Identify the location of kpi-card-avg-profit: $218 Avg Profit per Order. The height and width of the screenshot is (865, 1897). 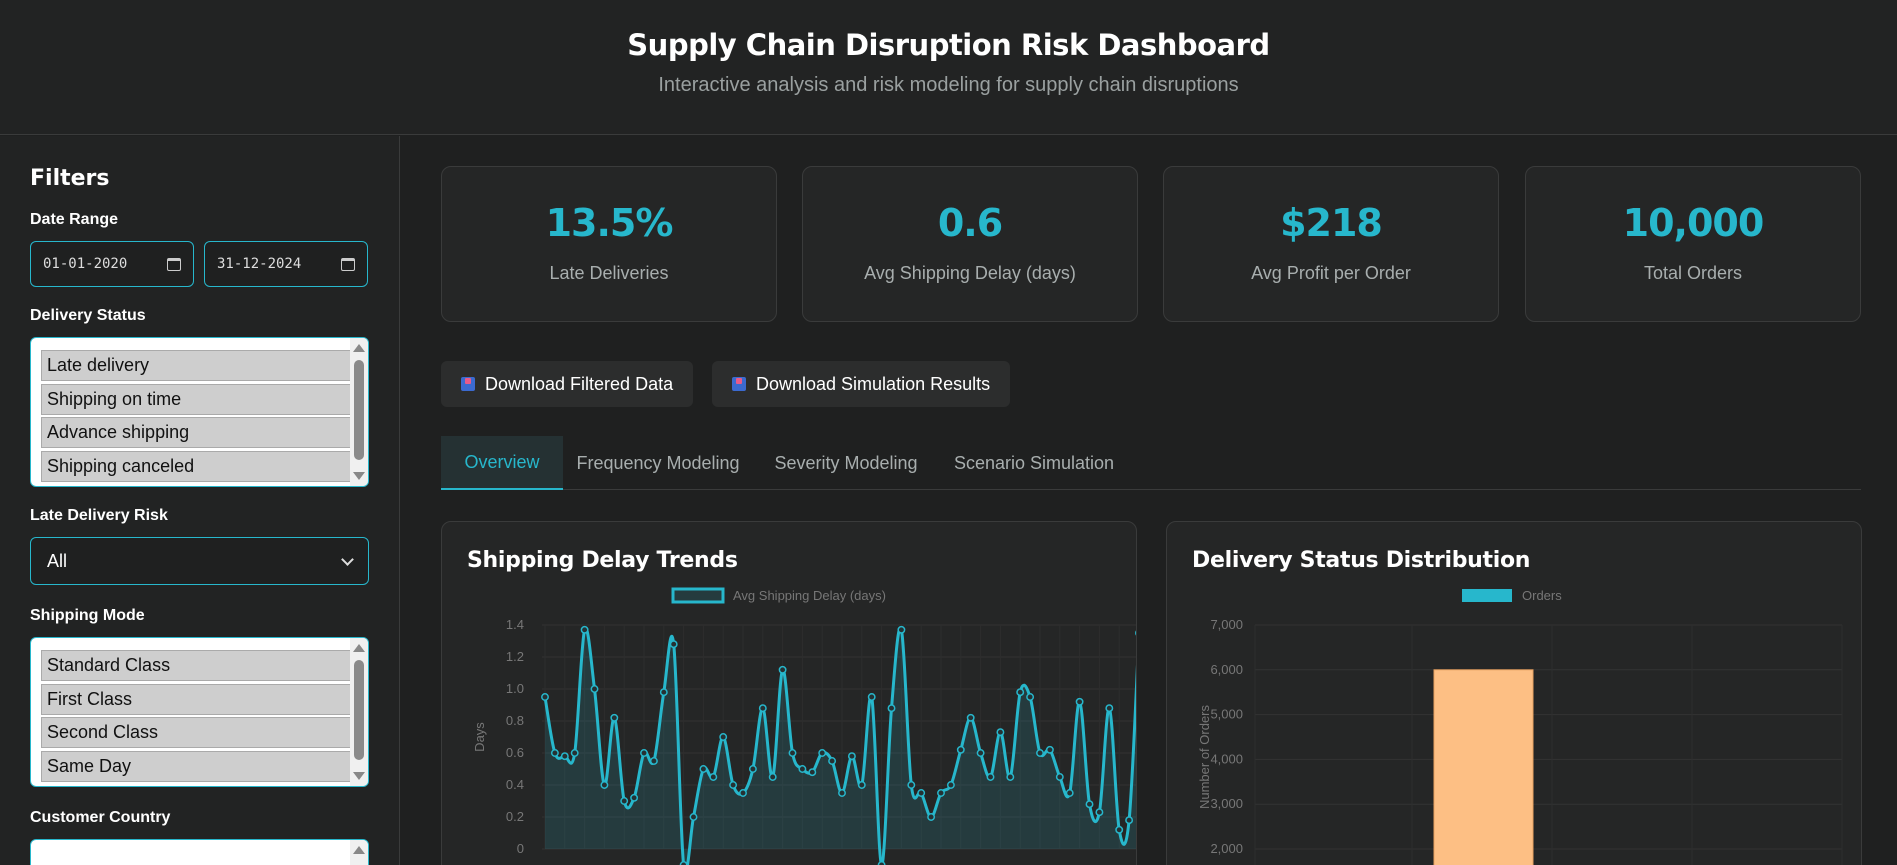
(1331, 244).